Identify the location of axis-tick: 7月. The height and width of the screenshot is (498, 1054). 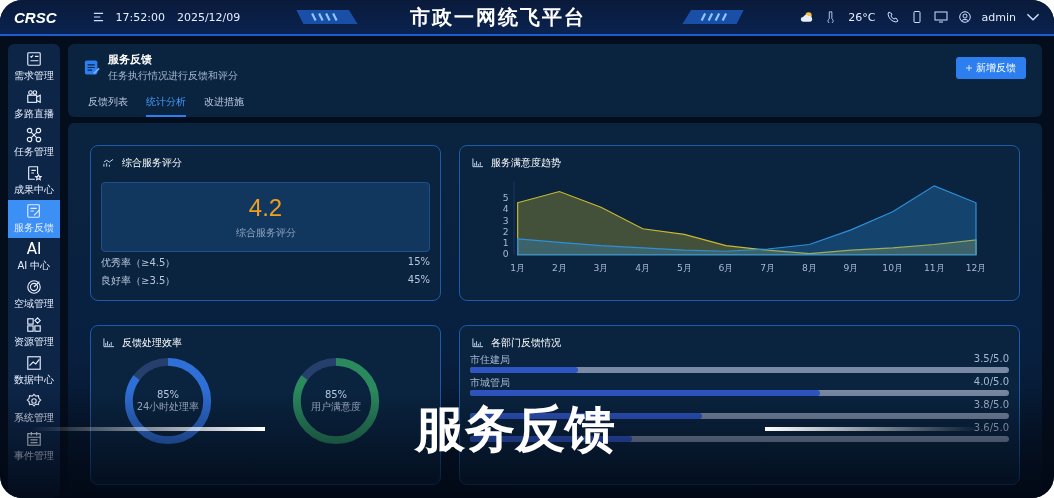
(768, 268).